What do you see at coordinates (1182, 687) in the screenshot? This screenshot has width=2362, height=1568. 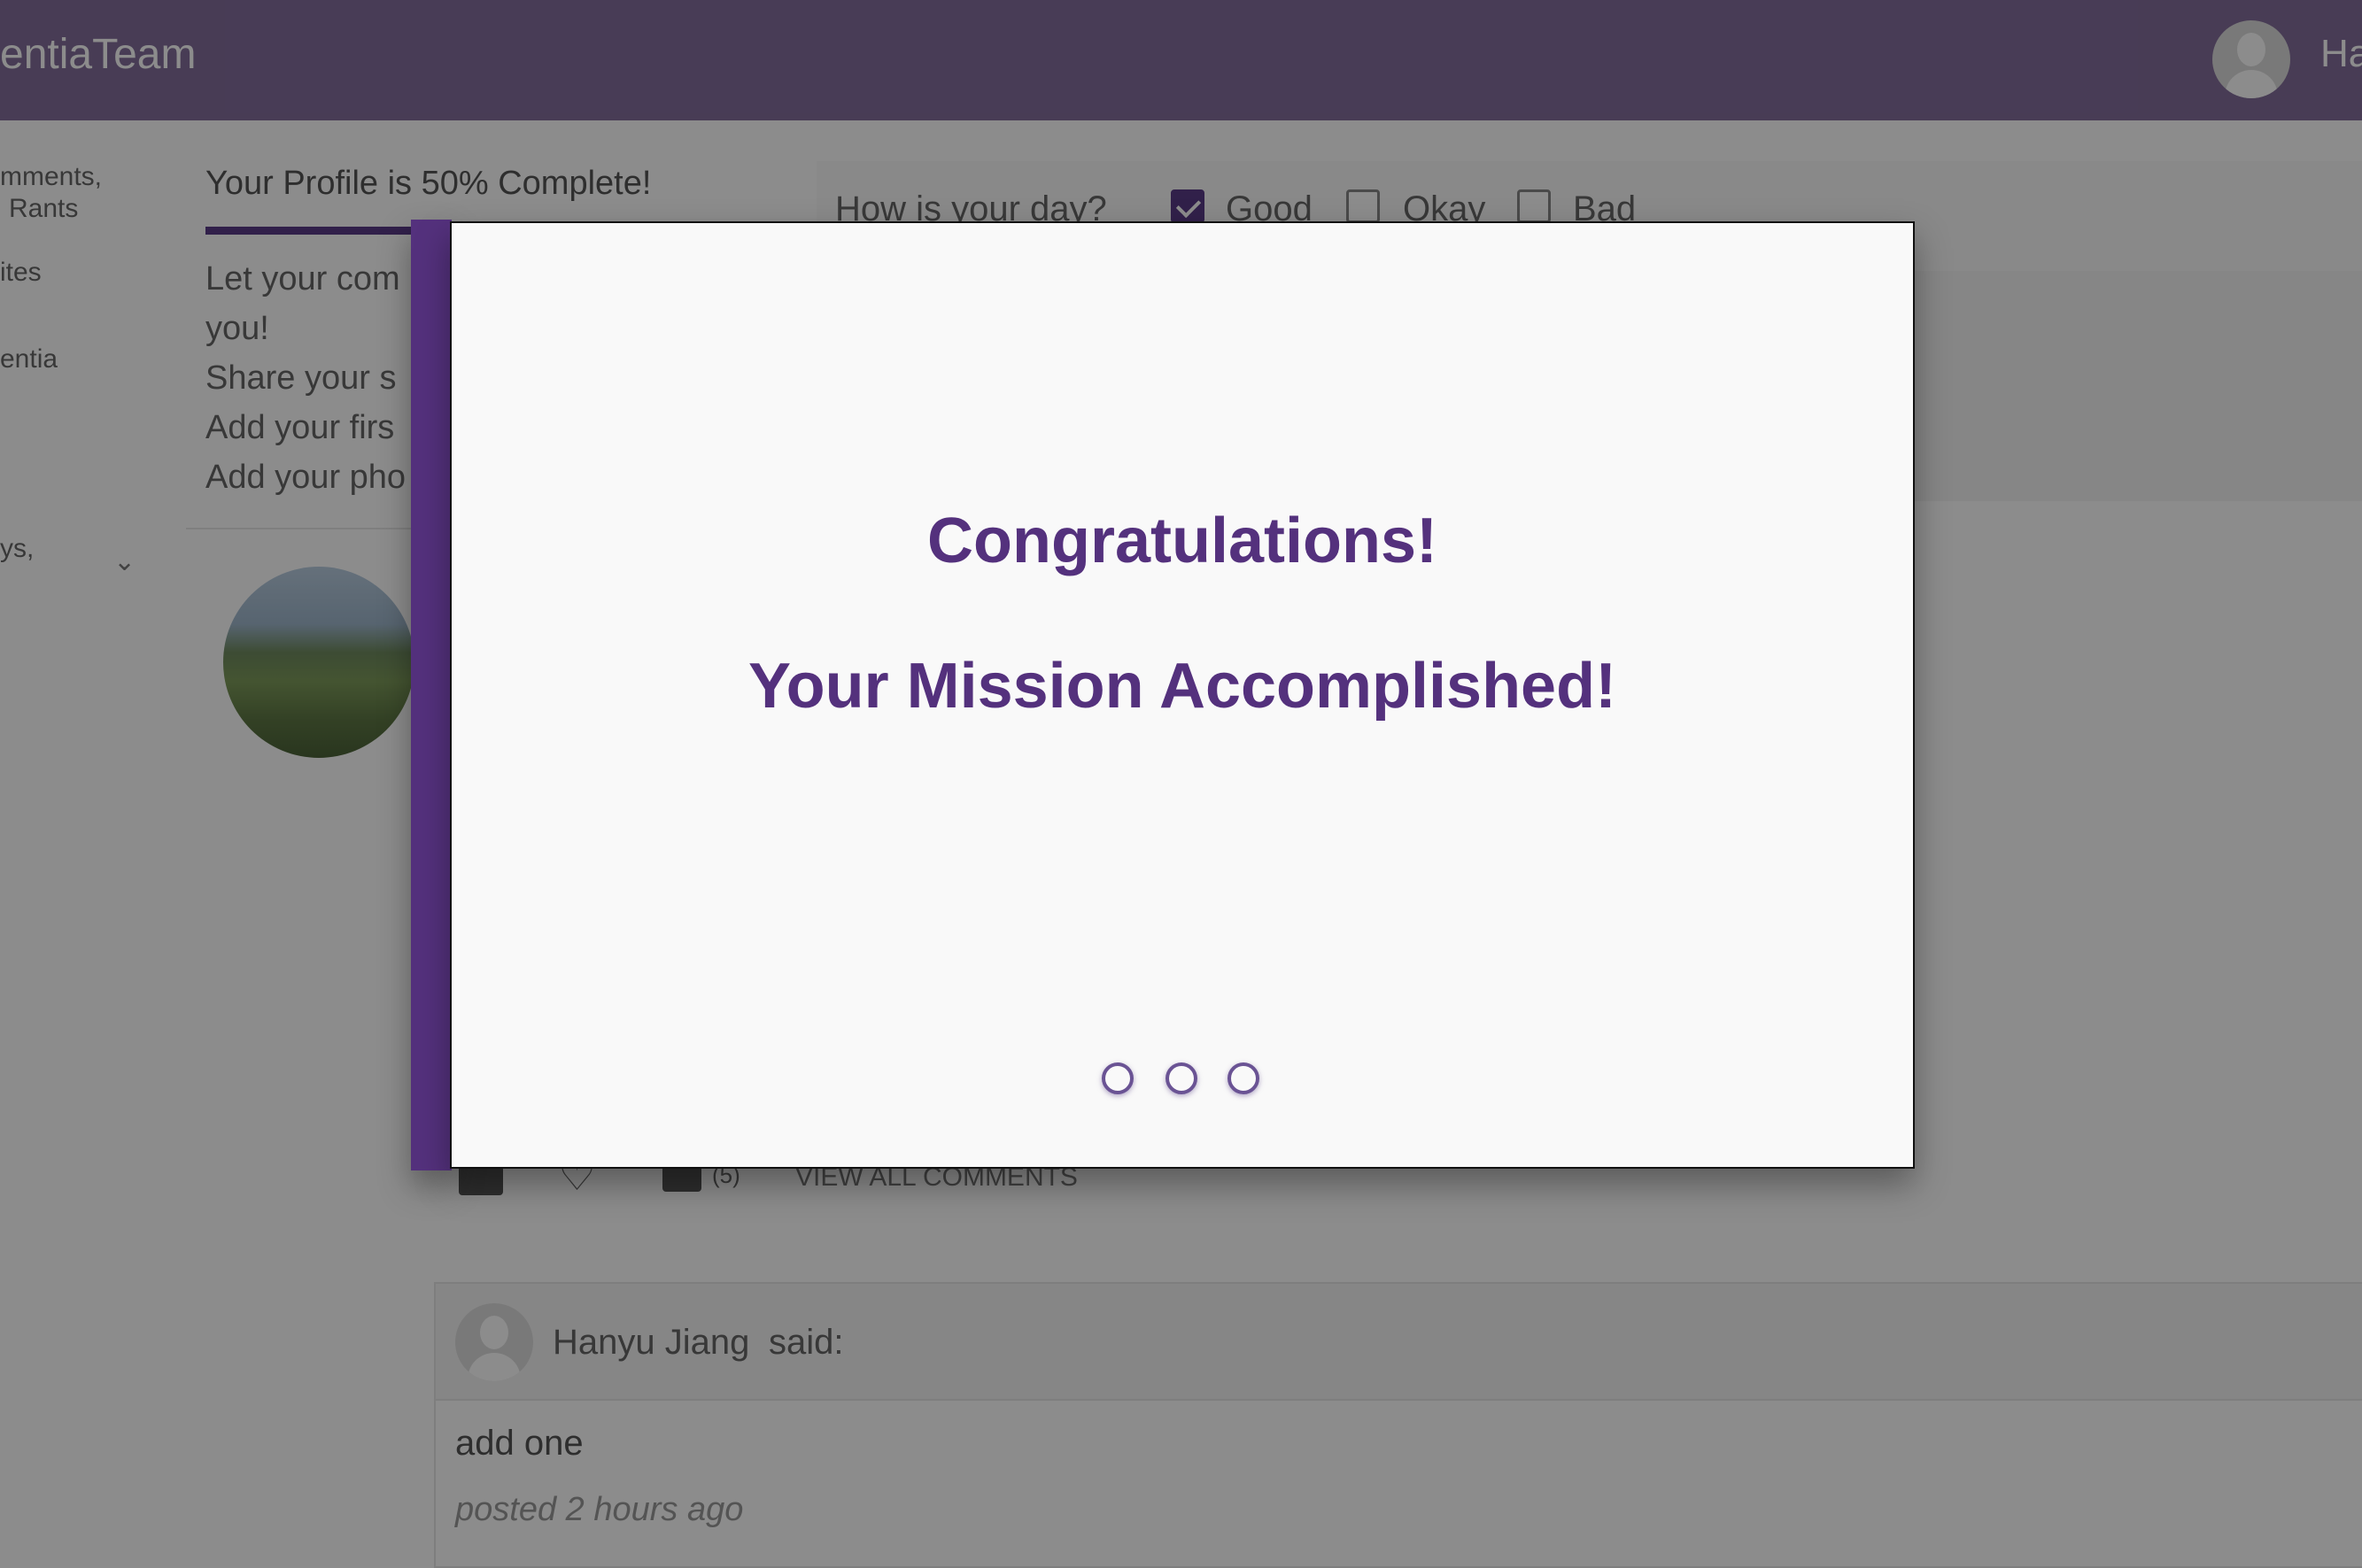 I see `modal-subtitle: Your Mission Accomplished!` at bounding box center [1182, 687].